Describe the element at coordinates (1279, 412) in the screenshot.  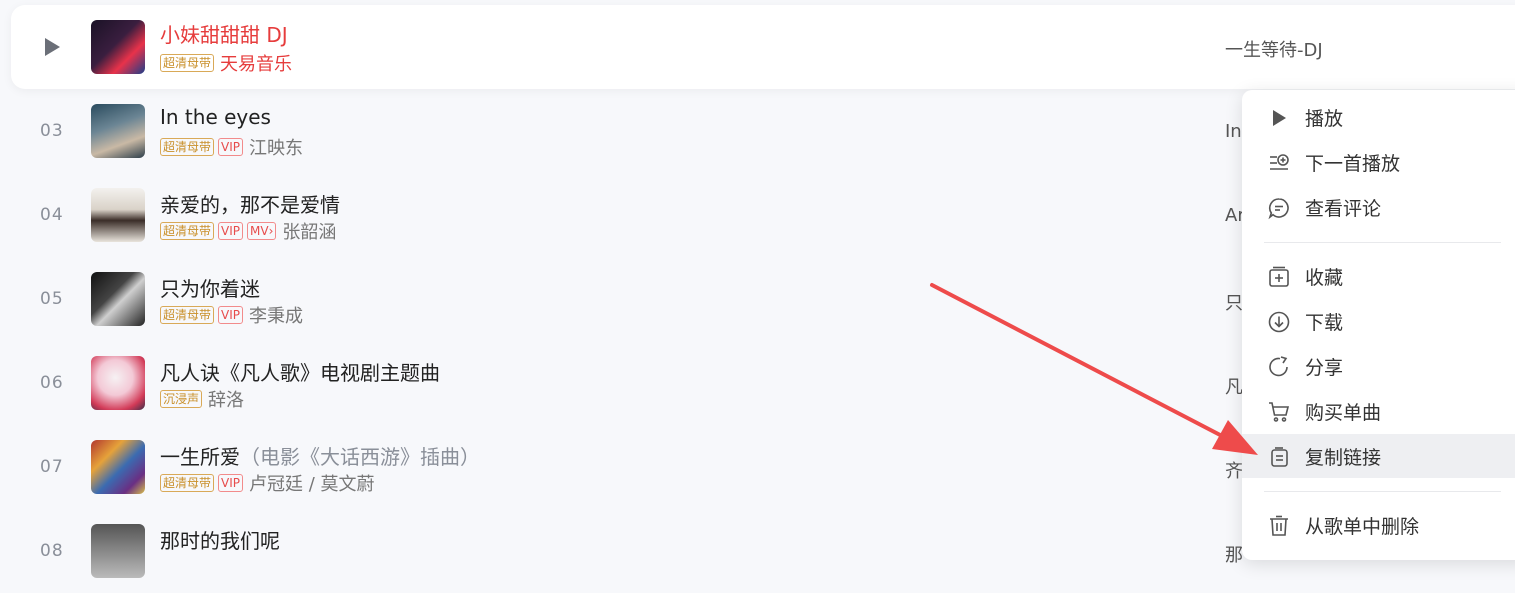
I see `cart-icon` at that location.